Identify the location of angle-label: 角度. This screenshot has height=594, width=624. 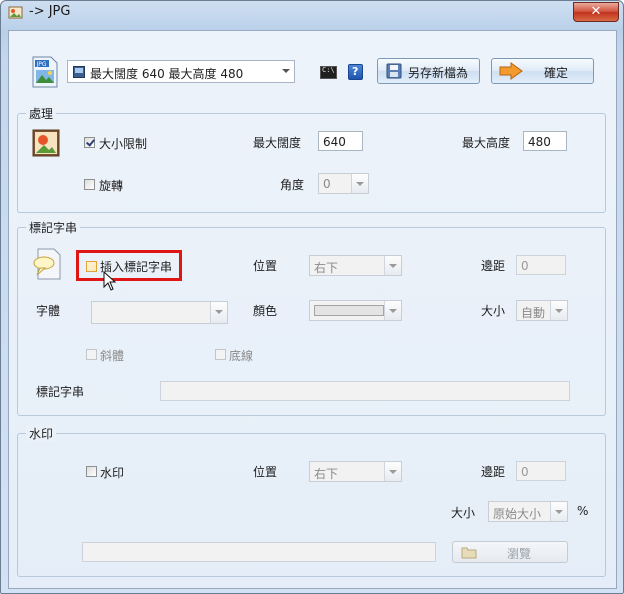
(292, 185).